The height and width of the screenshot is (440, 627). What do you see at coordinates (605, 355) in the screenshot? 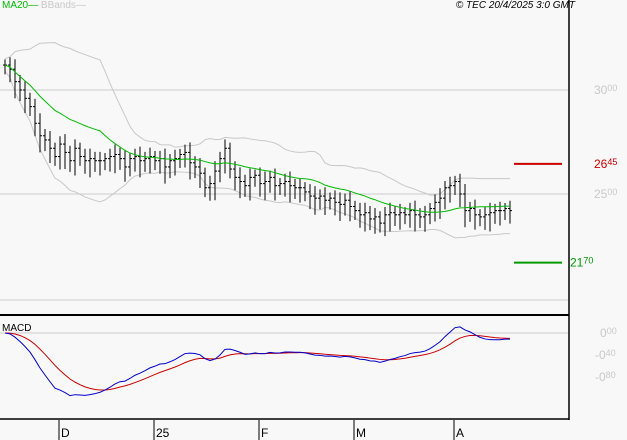
I see `macd-tick-label: -040` at bounding box center [605, 355].